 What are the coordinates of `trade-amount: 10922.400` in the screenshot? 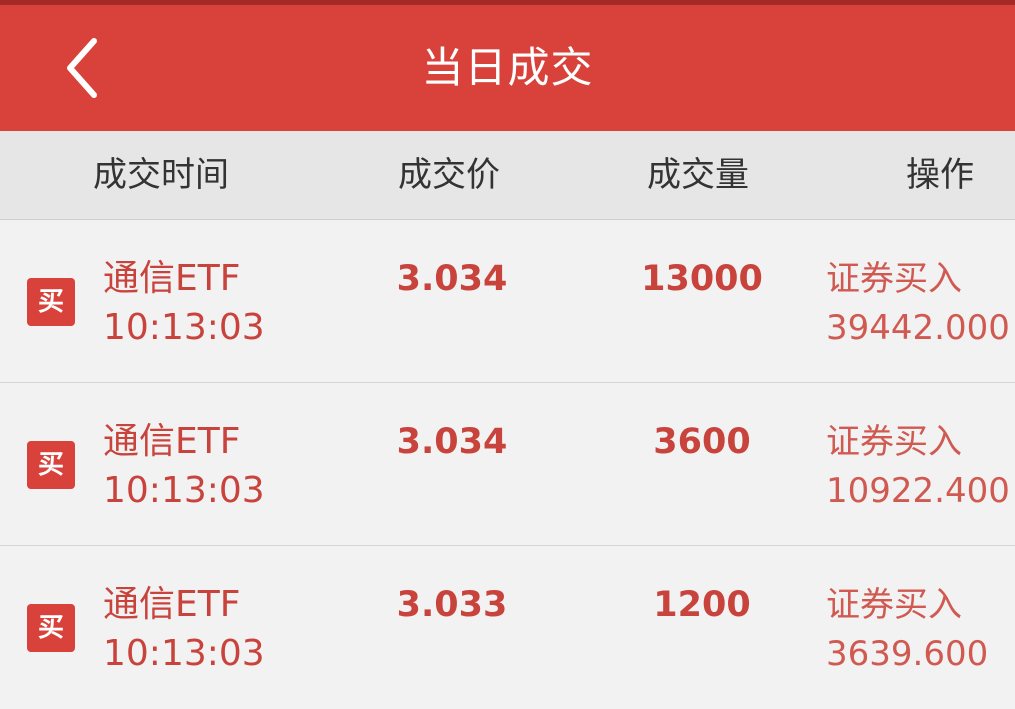 It's located at (918, 491).